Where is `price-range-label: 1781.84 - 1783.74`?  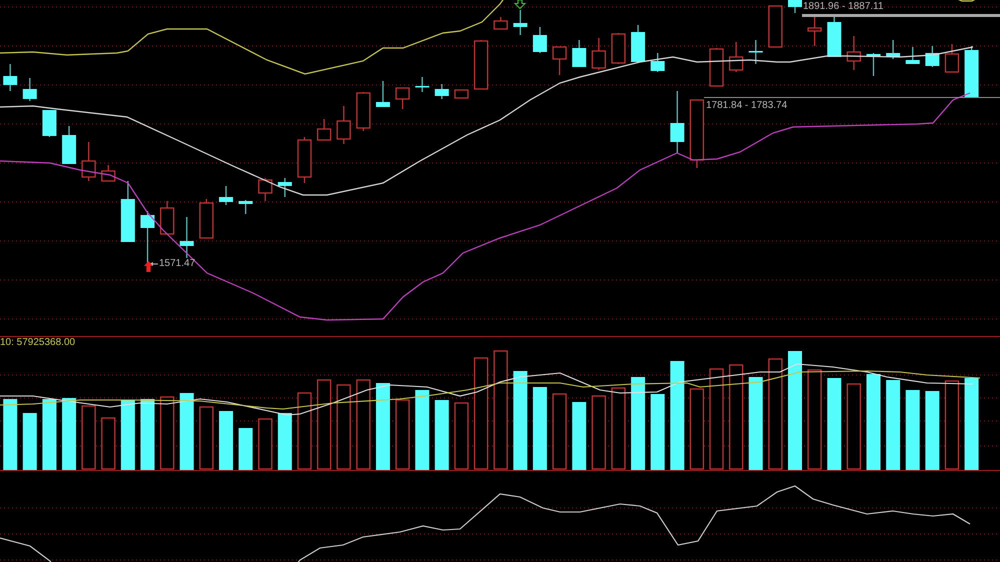
price-range-label: 1781.84 - 1783.74 is located at coordinates (747, 106).